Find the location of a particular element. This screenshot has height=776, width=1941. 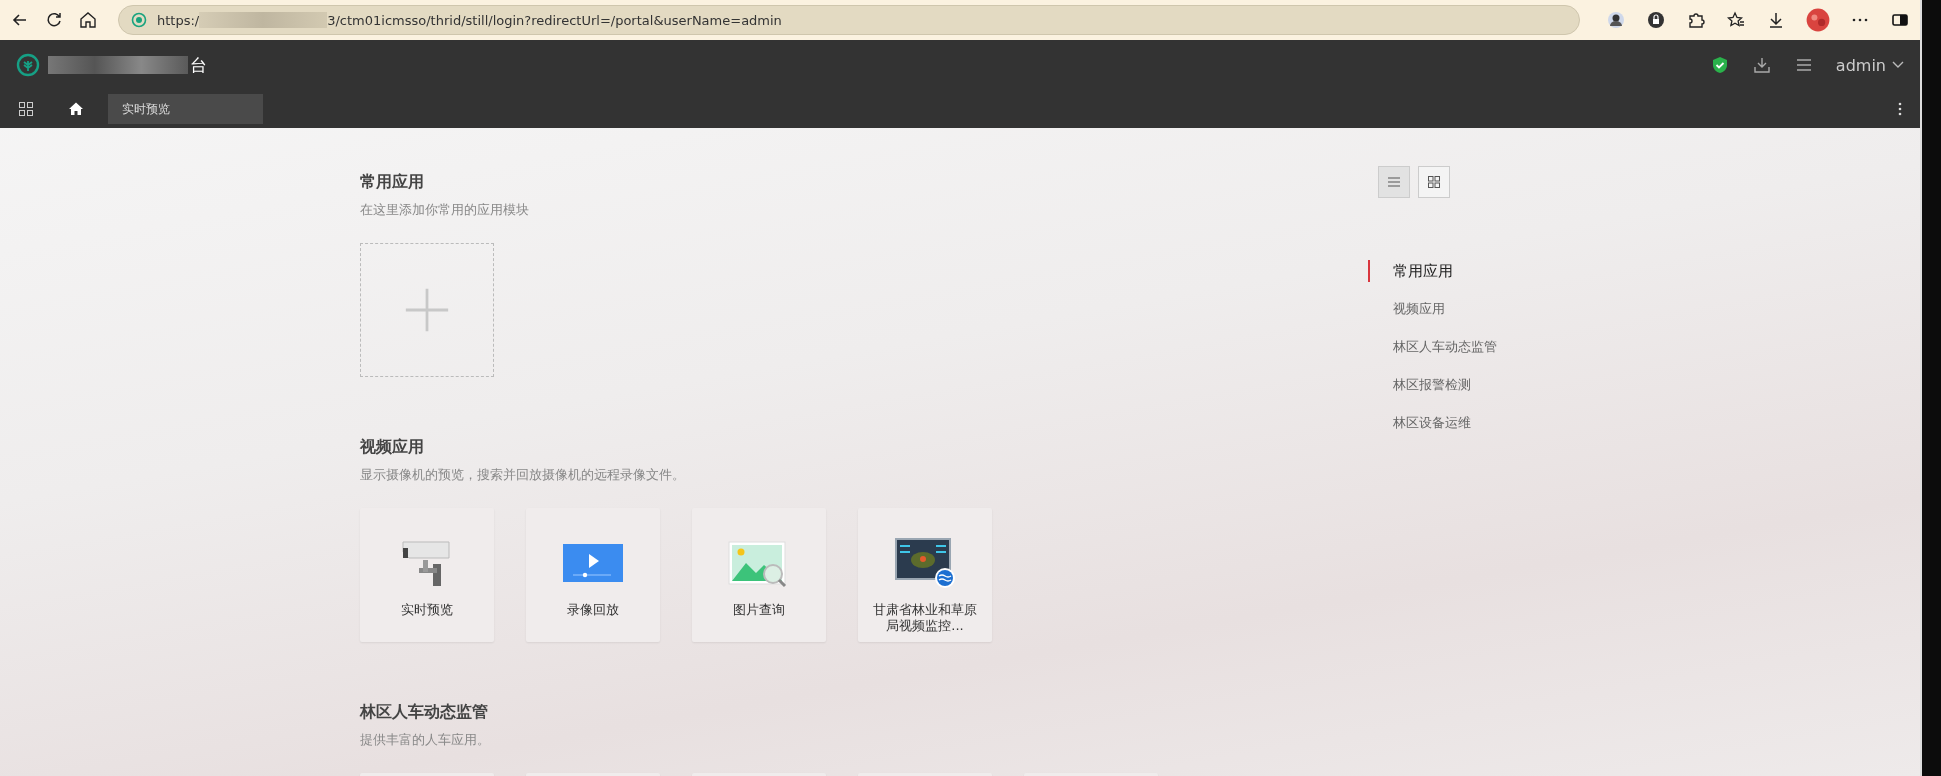

nav-tab: 实时预览 is located at coordinates (185, 109).